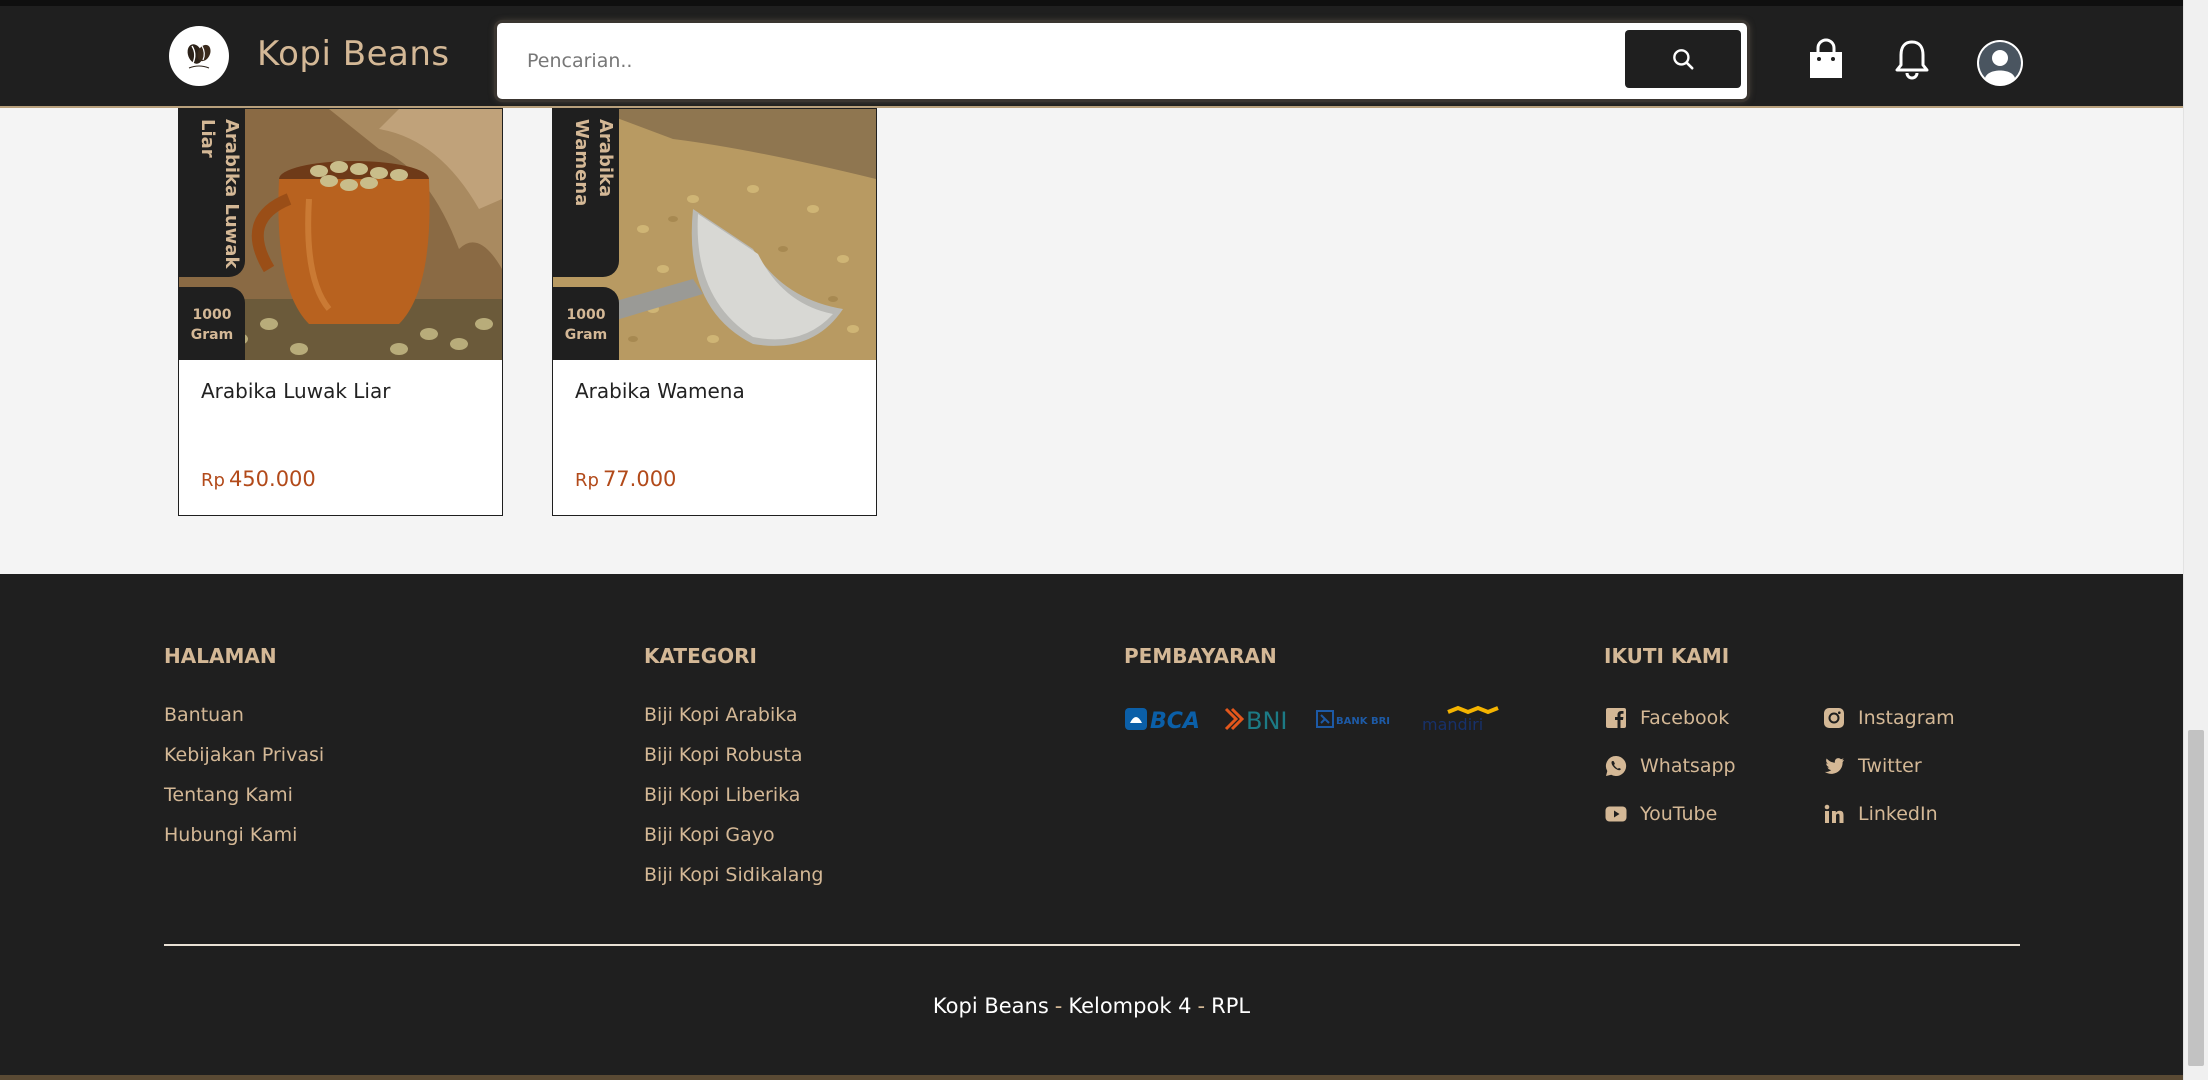  I want to click on footer-link-arabika: Biji Kopi Arabika, so click(733, 724).